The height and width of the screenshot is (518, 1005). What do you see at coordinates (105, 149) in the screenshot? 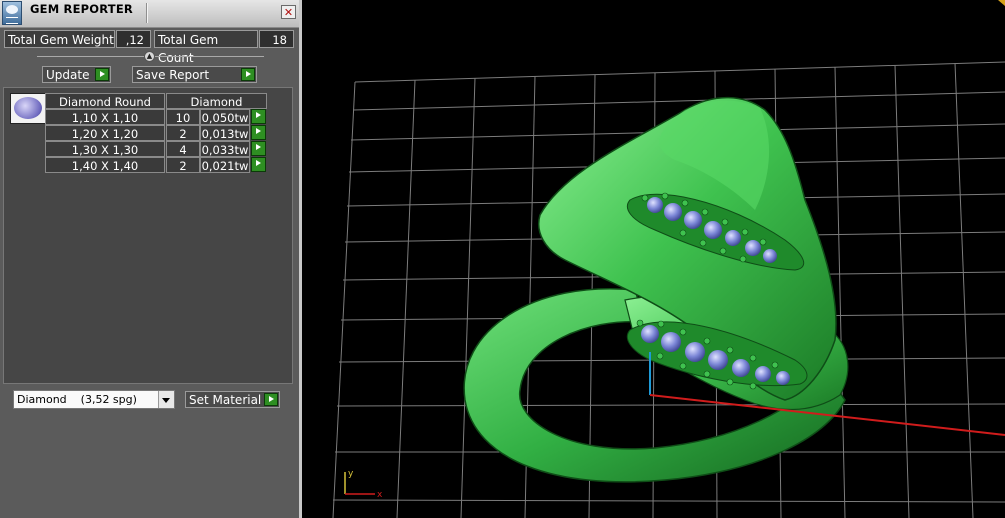
I see `gem-size-cell: 1,30 X 1,30` at bounding box center [105, 149].